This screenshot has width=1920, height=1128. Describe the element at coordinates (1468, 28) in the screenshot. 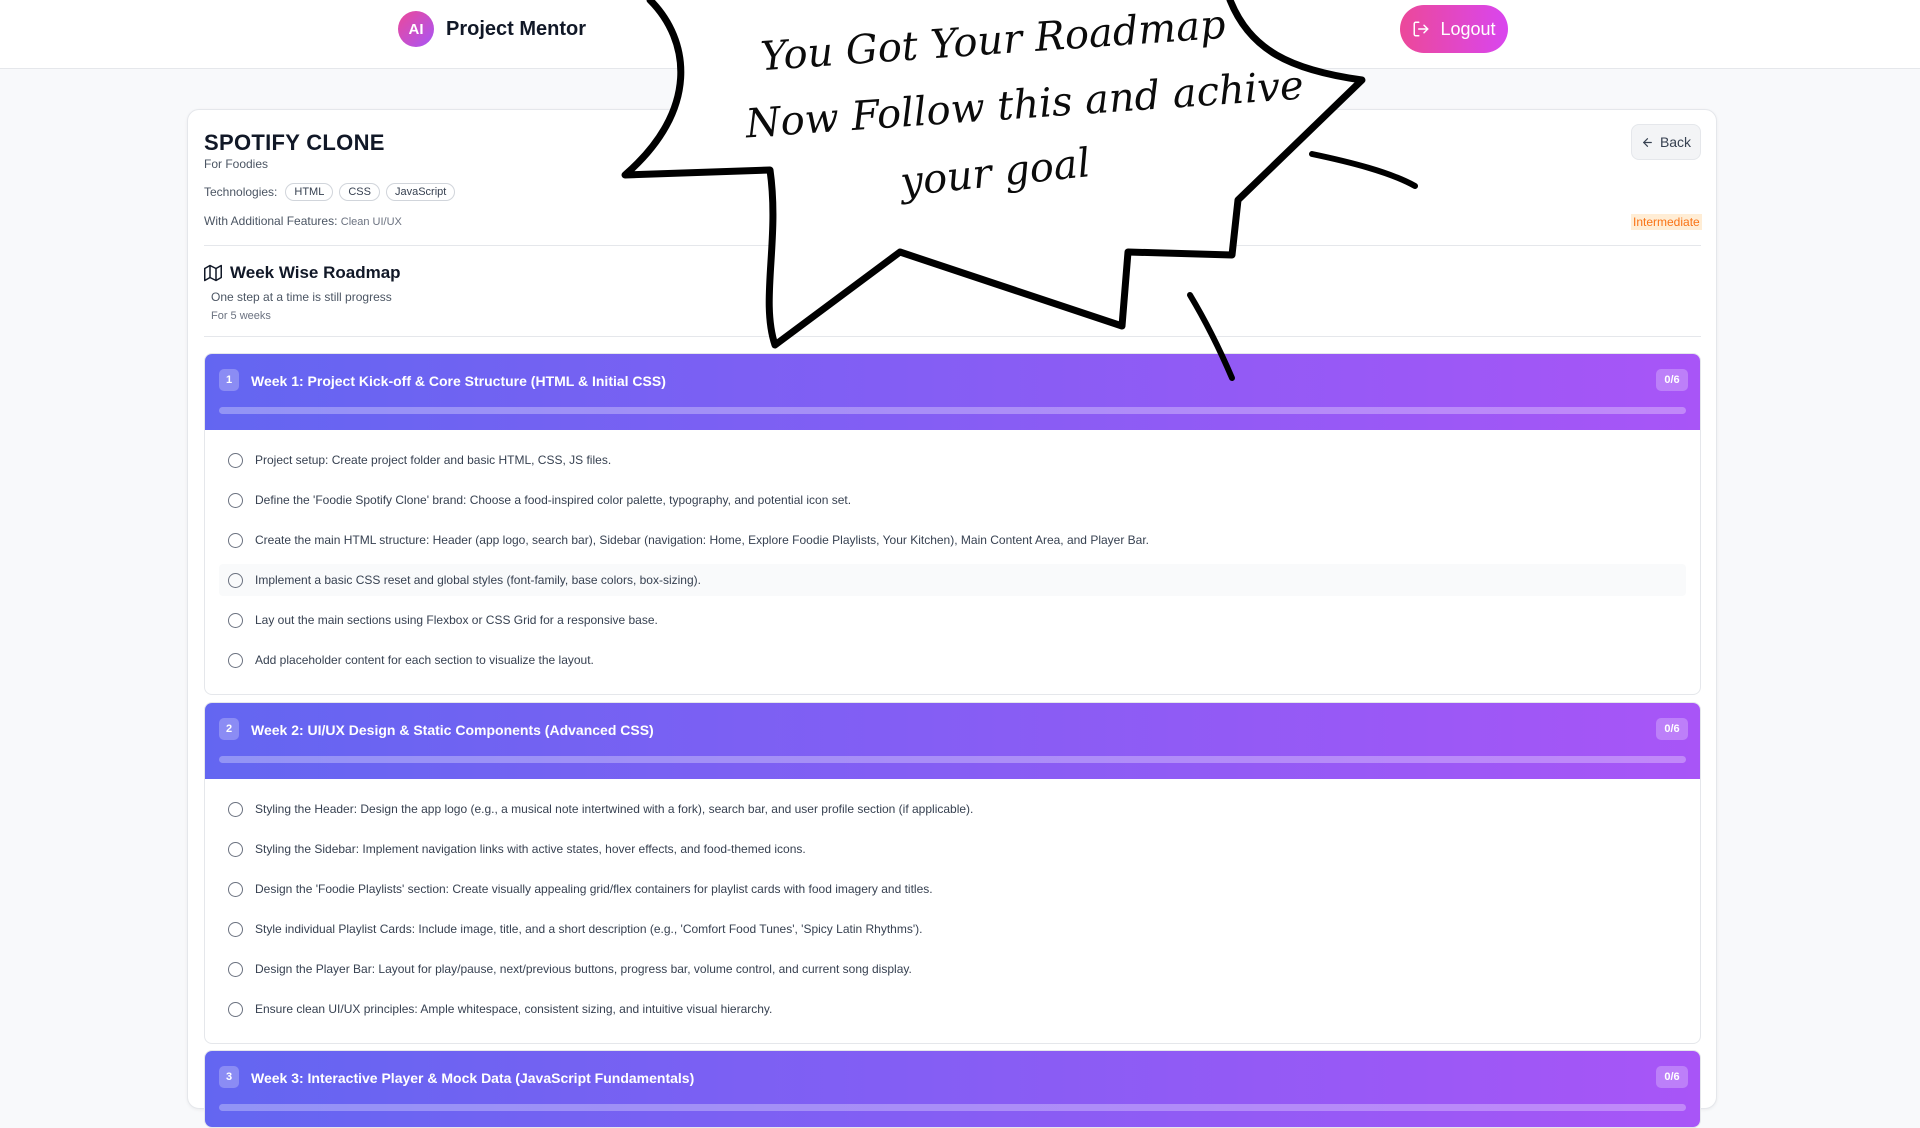

I see `logout-label: Logout` at that location.